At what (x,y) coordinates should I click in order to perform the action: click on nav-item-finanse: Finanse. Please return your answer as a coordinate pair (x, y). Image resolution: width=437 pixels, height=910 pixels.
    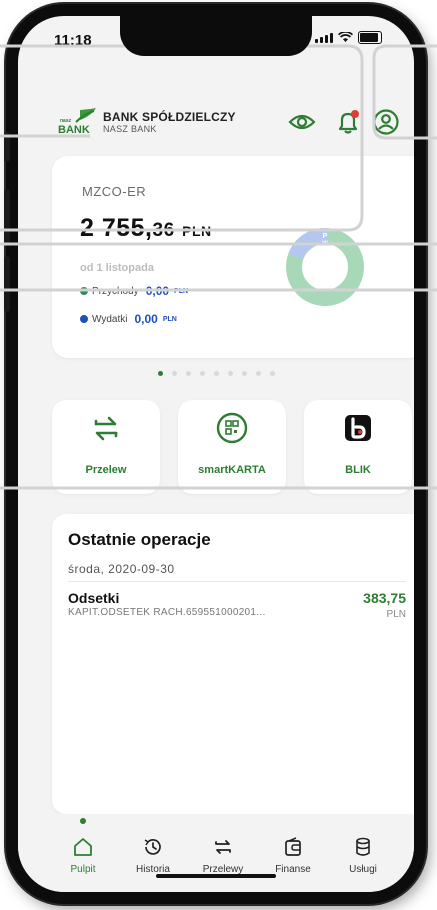
    Looking at the image, I should click on (293, 855).